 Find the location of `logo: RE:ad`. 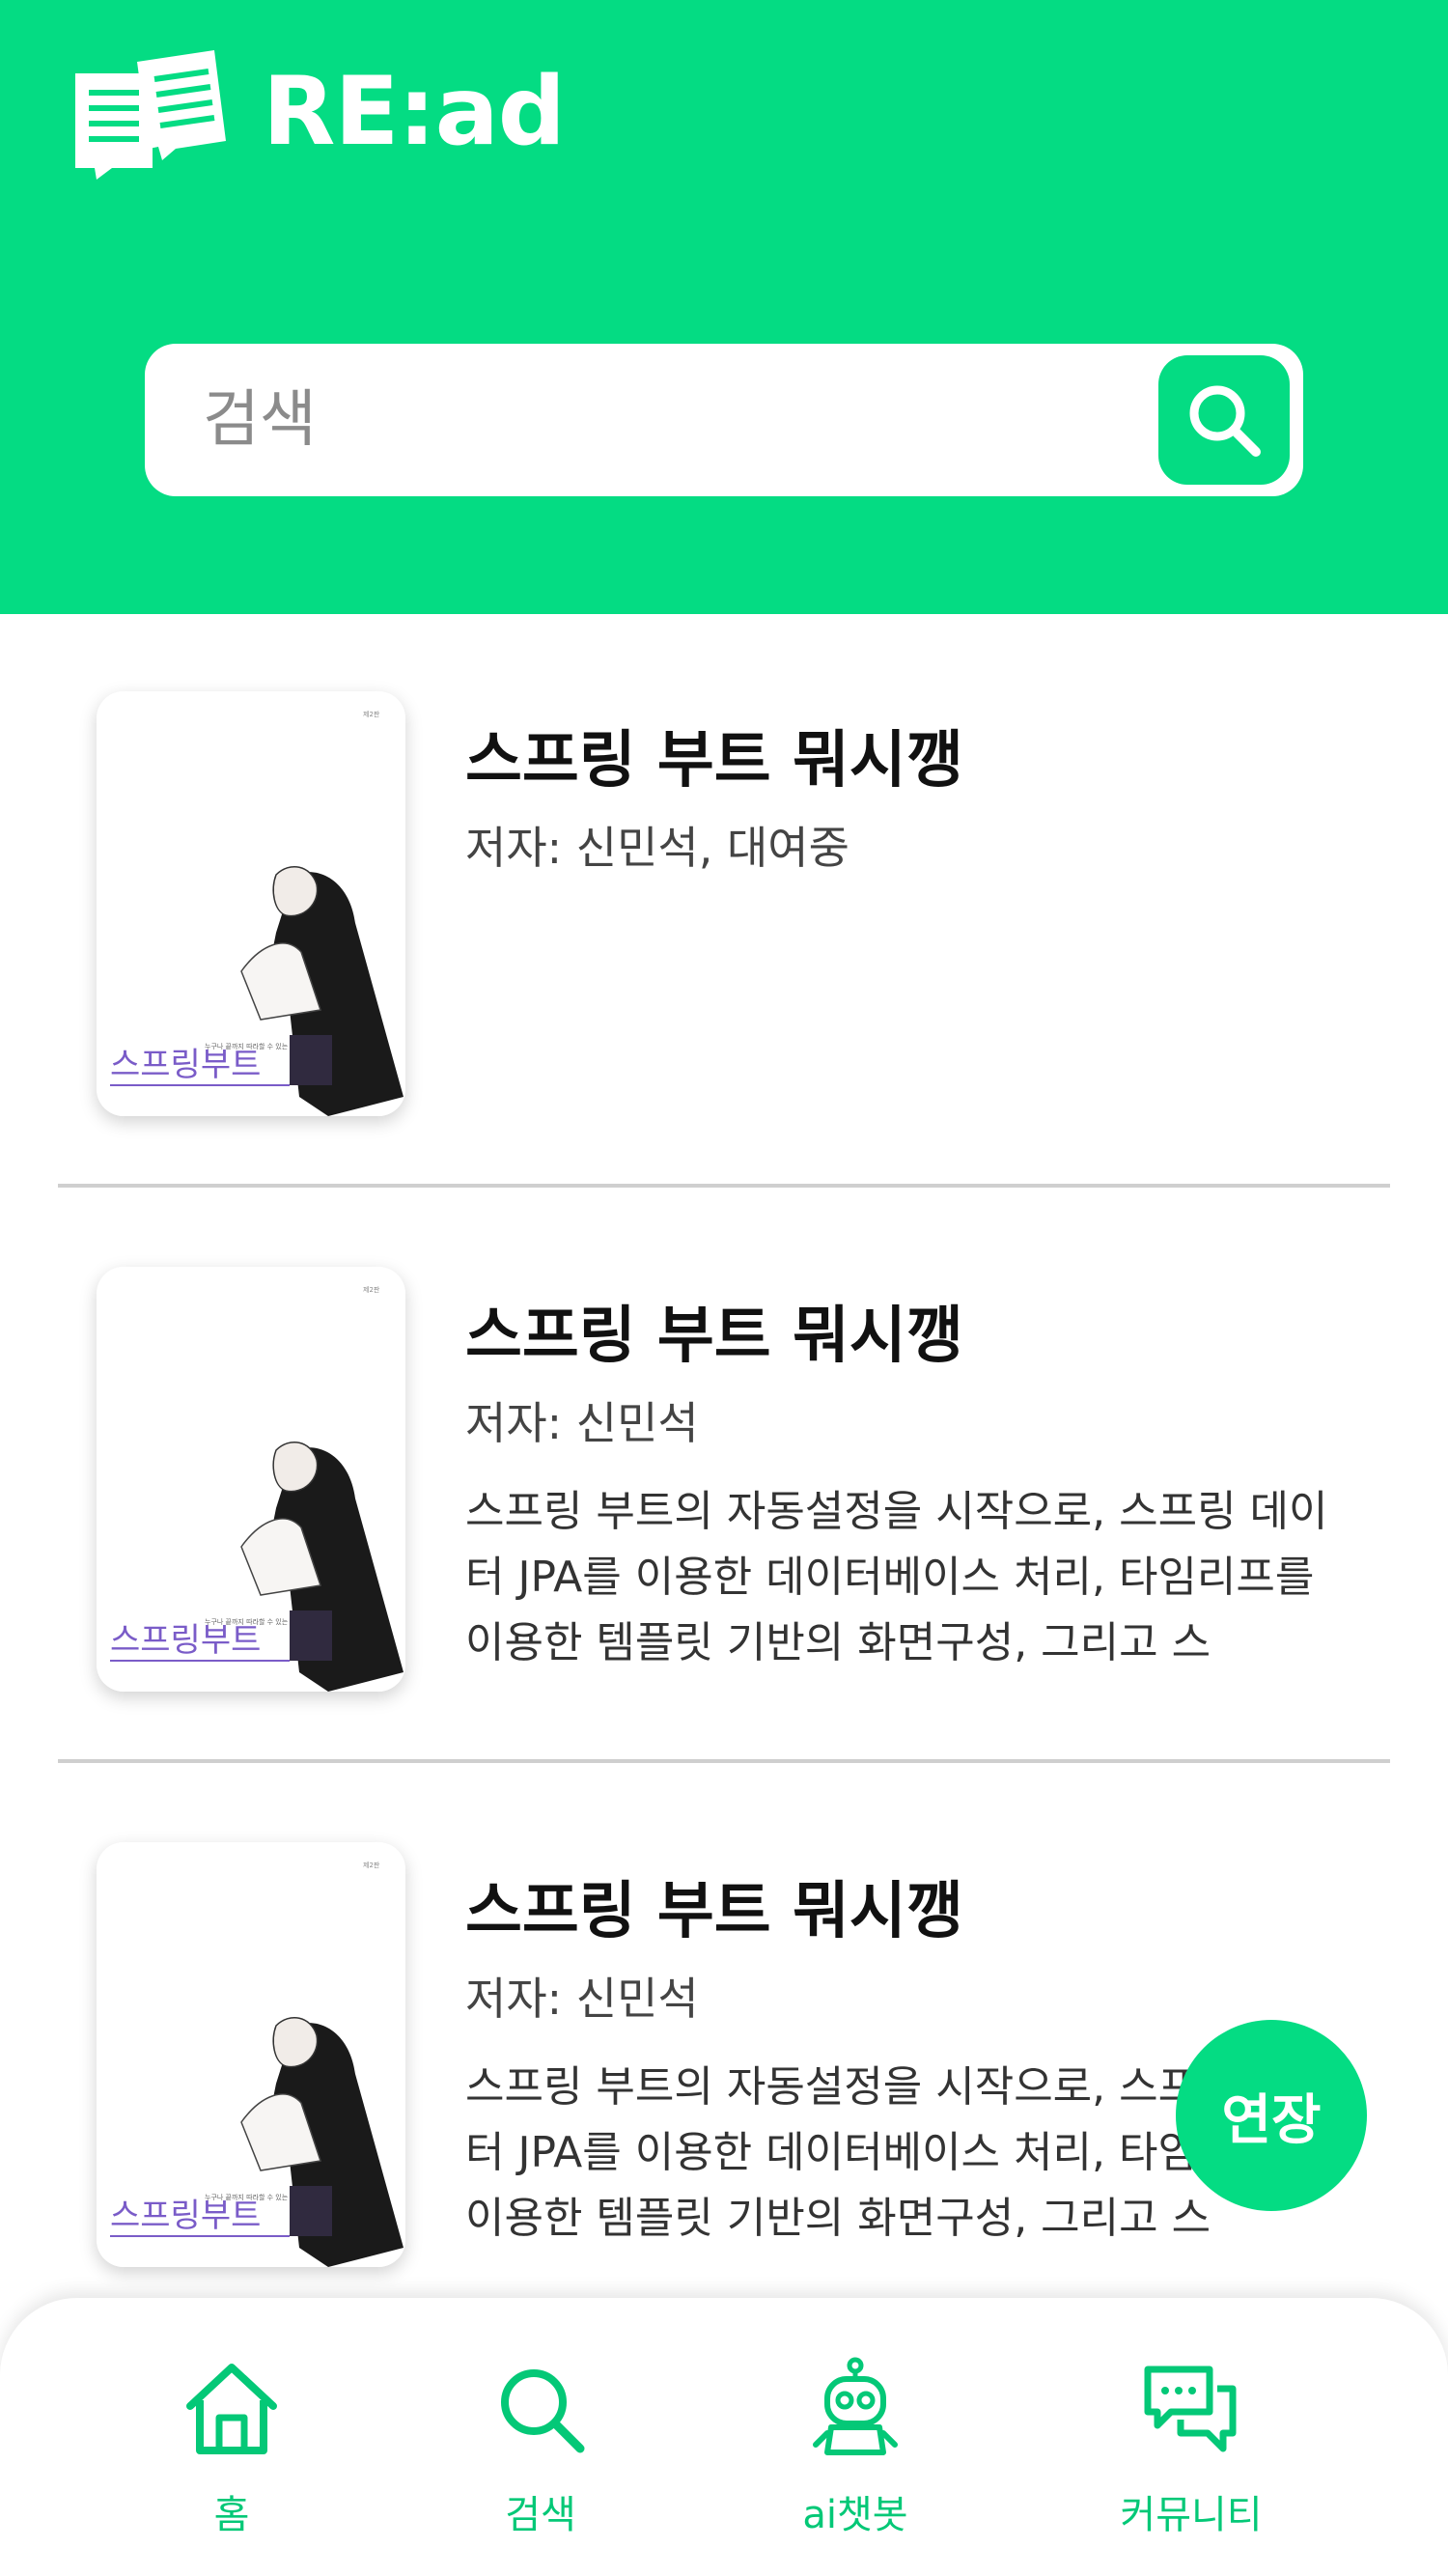

logo: RE:ad is located at coordinates (318, 112).